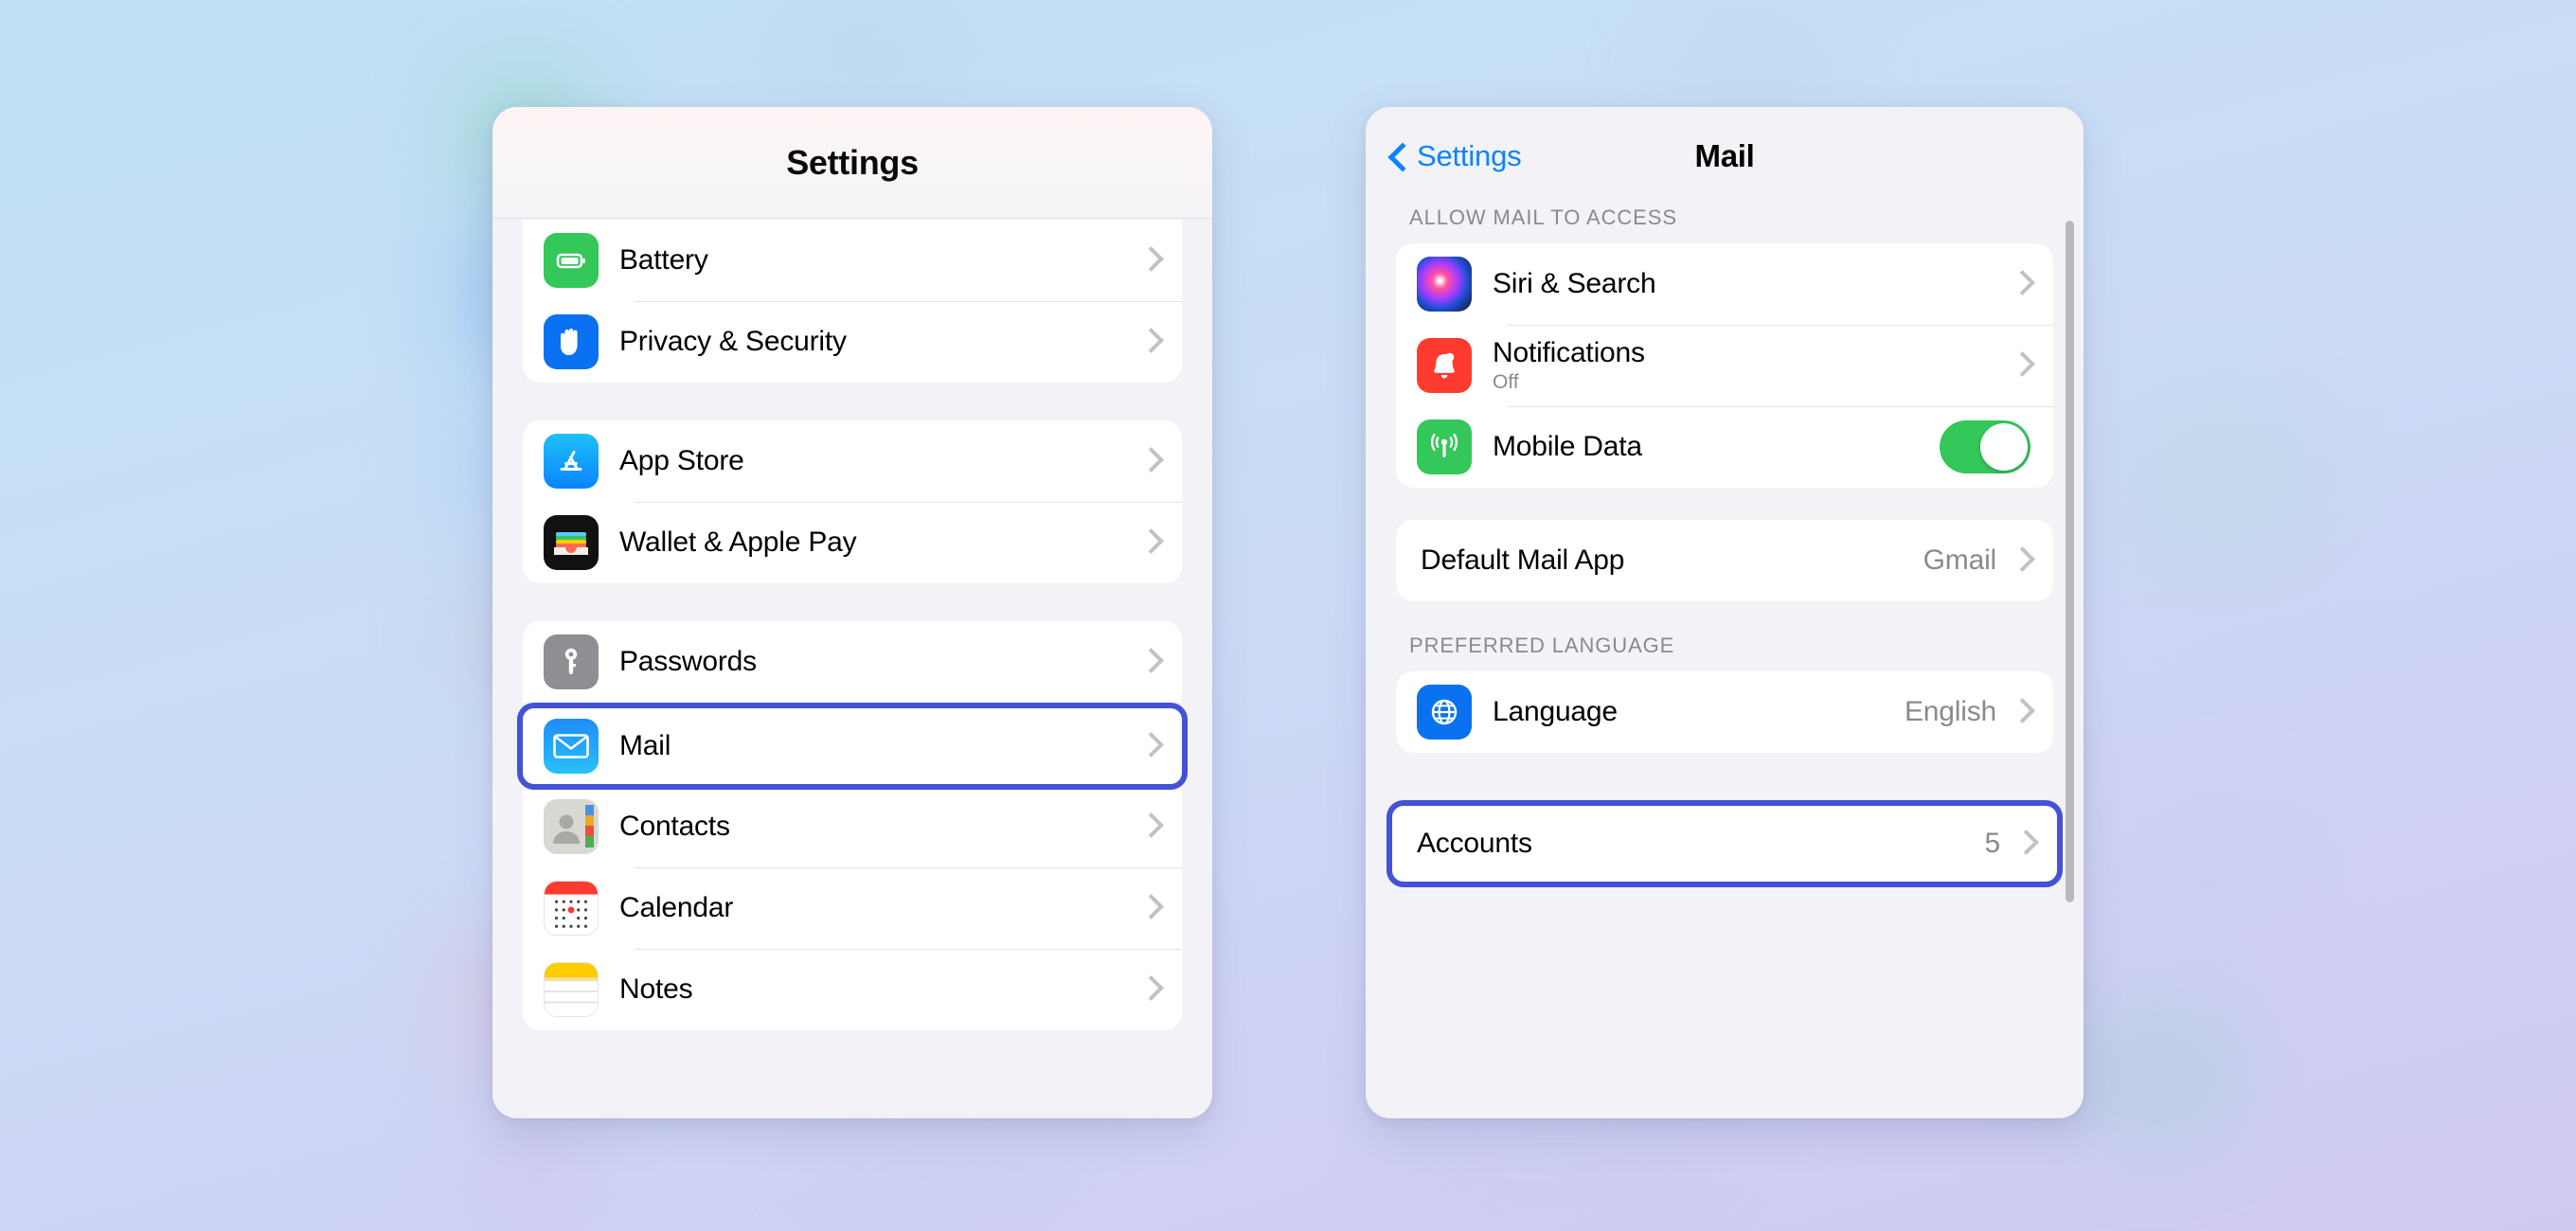  What do you see at coordinates (1950, 711) in the screenshot?
I see `row-value: English` at bounding box center [1950, 711].